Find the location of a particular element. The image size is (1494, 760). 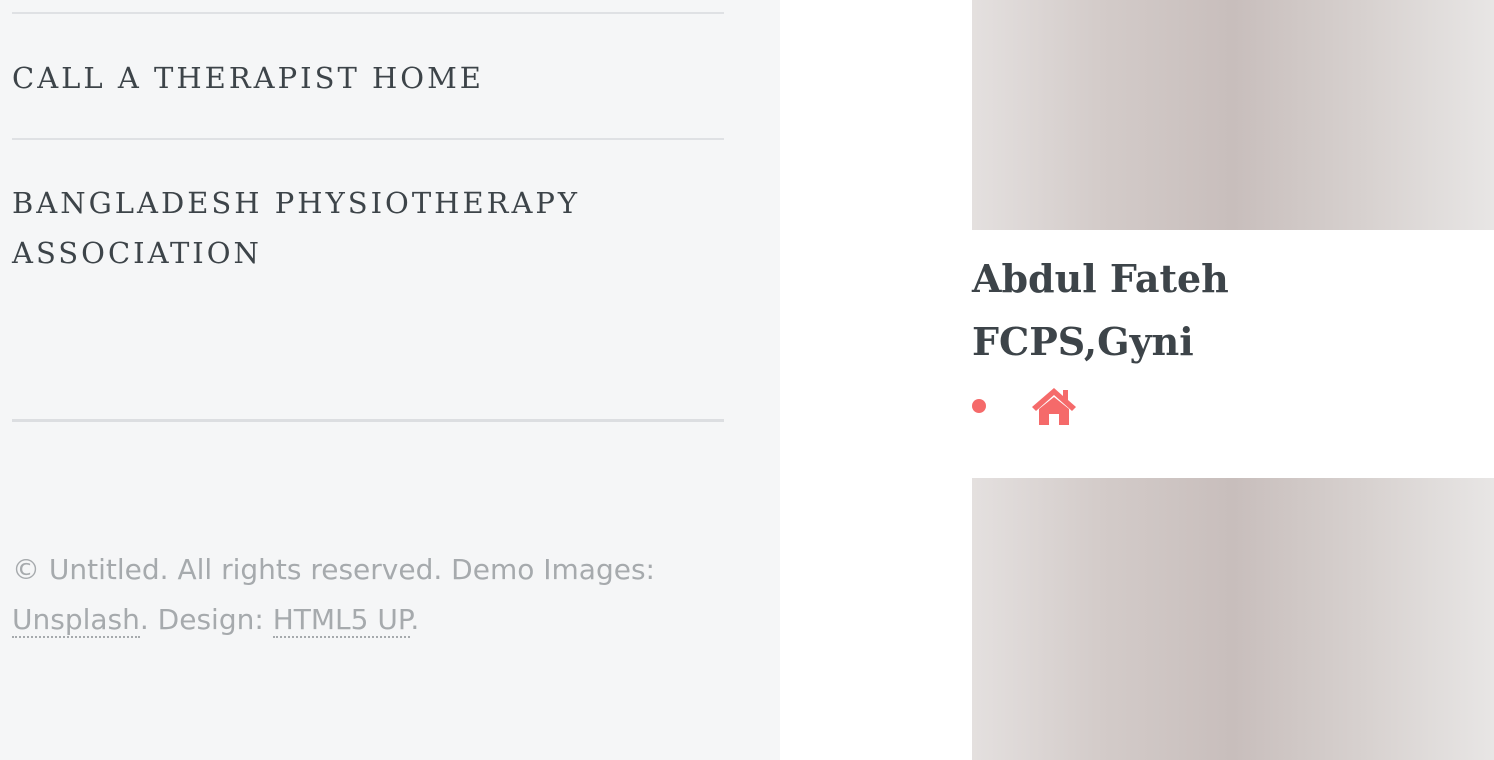

unsplash-link: Unsplash is located at coordinates (76, 620).